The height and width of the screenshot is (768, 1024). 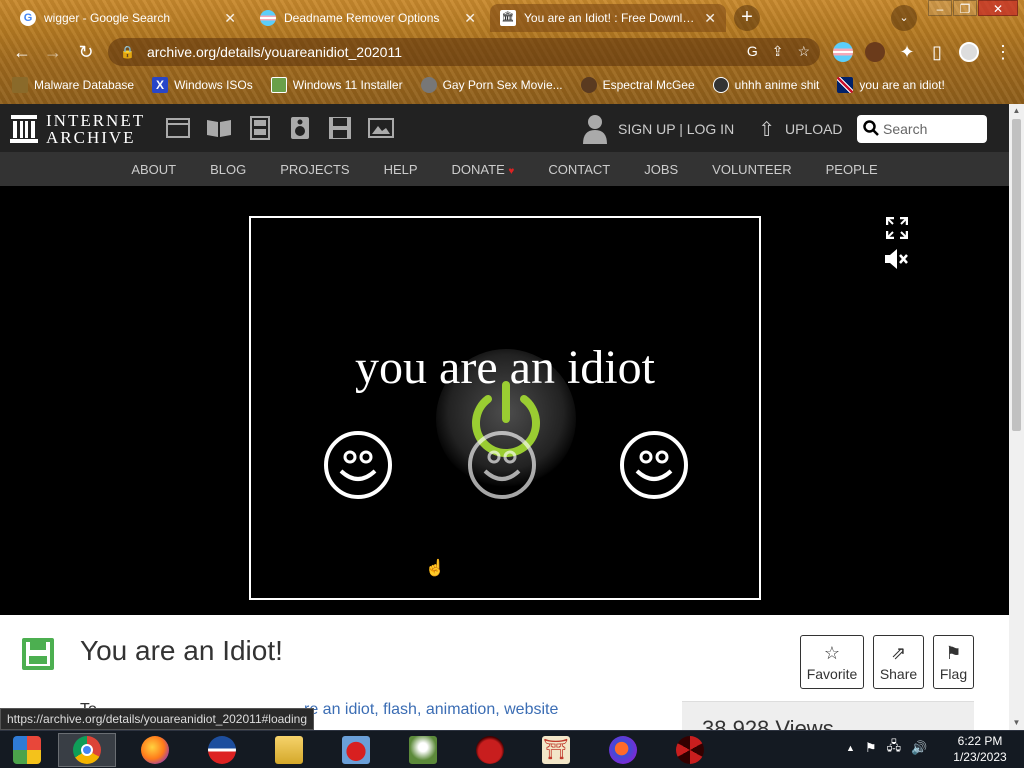 I want to click on archive-building-icon, so click(x=24, y=129).